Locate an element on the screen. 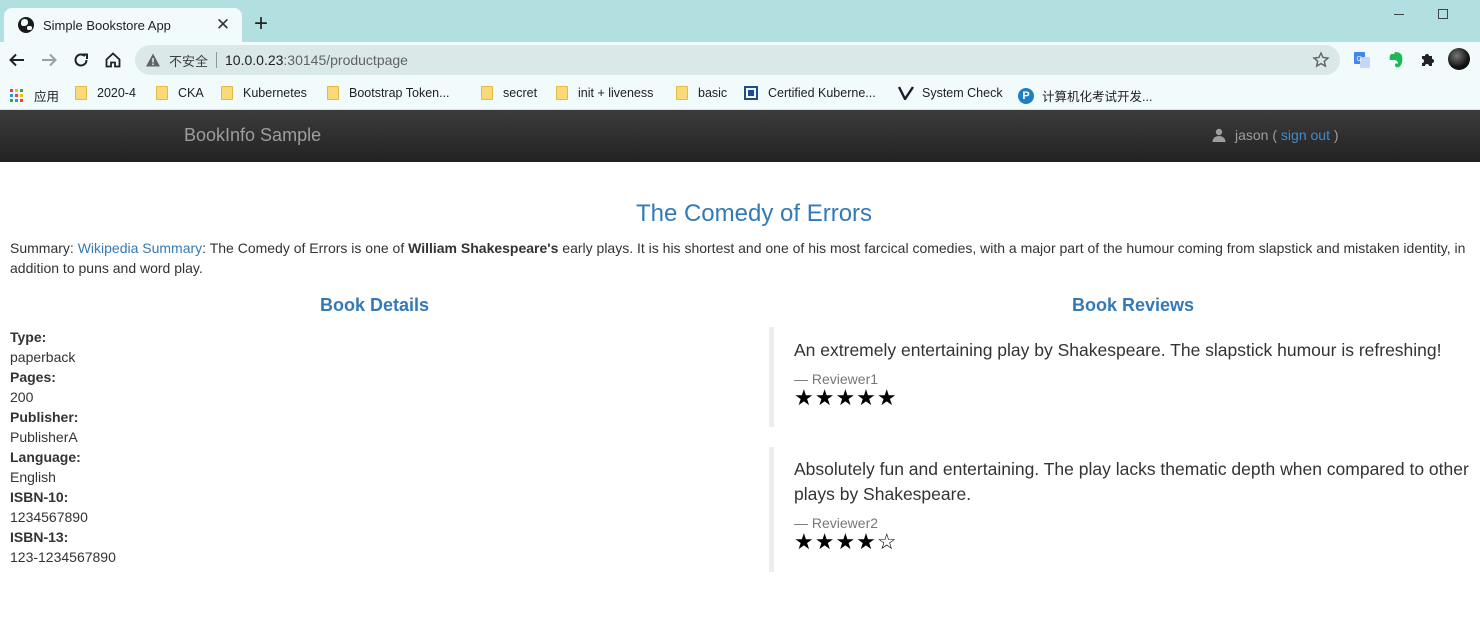  paren-close: ) is located at coordinates (1334, 135).